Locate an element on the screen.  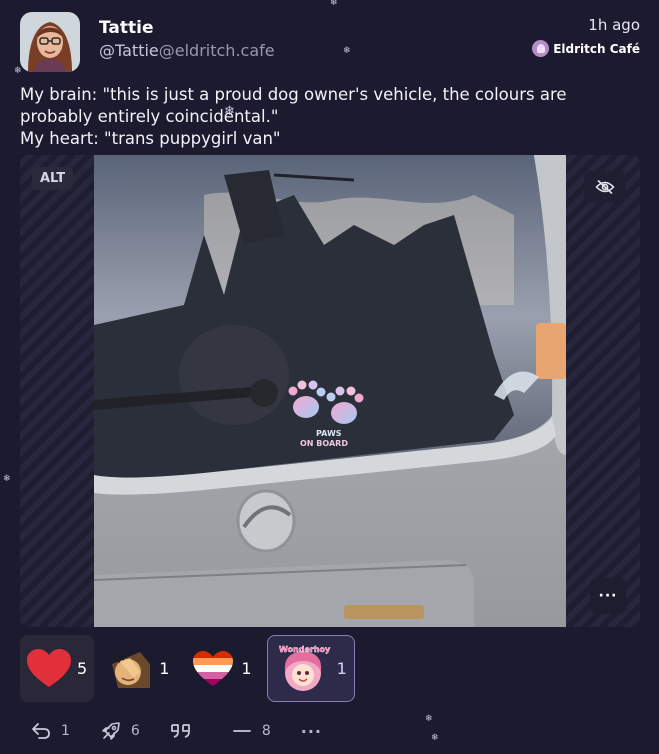
alt-text-badge: ALT is located at coordinates (53, 178).